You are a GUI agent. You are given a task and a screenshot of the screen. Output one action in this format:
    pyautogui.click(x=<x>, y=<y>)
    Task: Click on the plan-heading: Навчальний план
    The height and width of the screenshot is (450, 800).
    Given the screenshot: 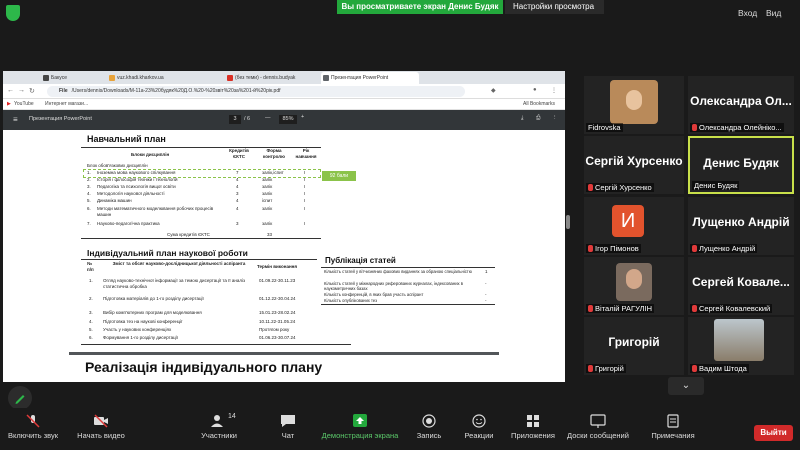 What is the action you would take?
    pyautogui.click(x=126, y=139)
    